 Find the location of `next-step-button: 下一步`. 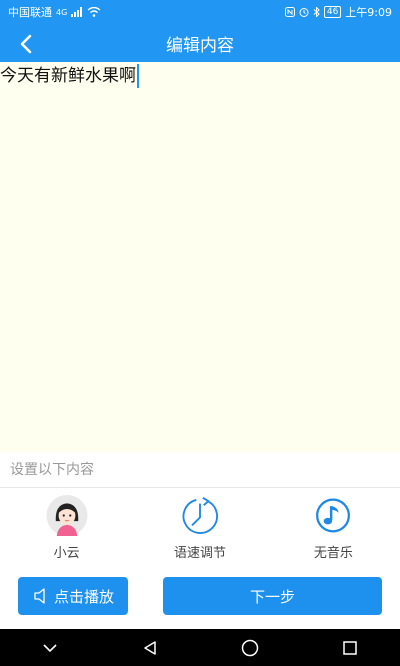

next-step-button: 下一步 is located at coordinates (272, 596).